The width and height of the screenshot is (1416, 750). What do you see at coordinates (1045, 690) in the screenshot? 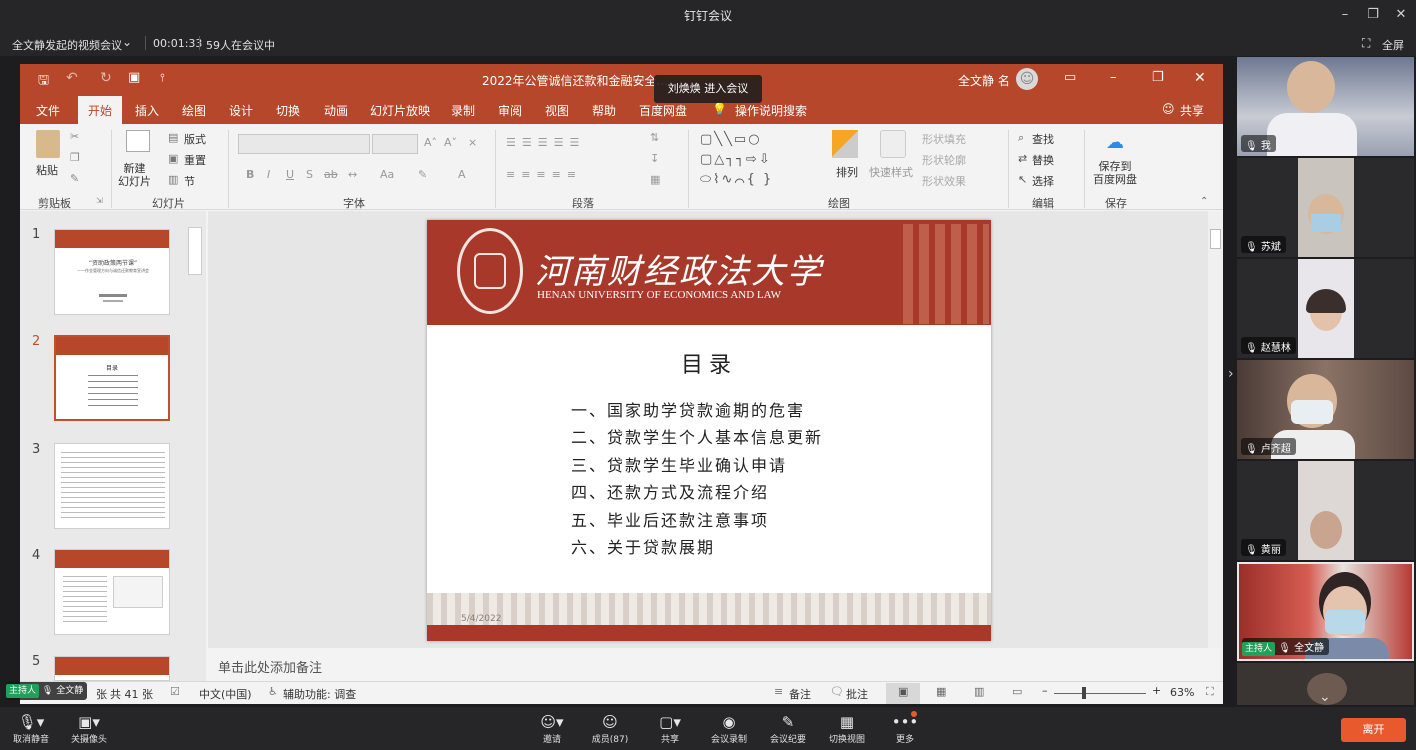
I see `zoom-out-icon: –` at bounding box center [1045, 690].